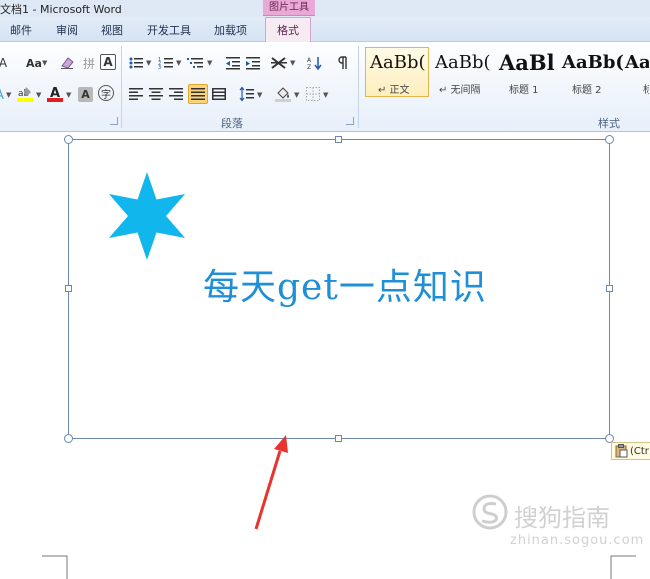  Describe the element at coordinates (159, 68) in the screenshot. I see `svg-text: 3` at that location.